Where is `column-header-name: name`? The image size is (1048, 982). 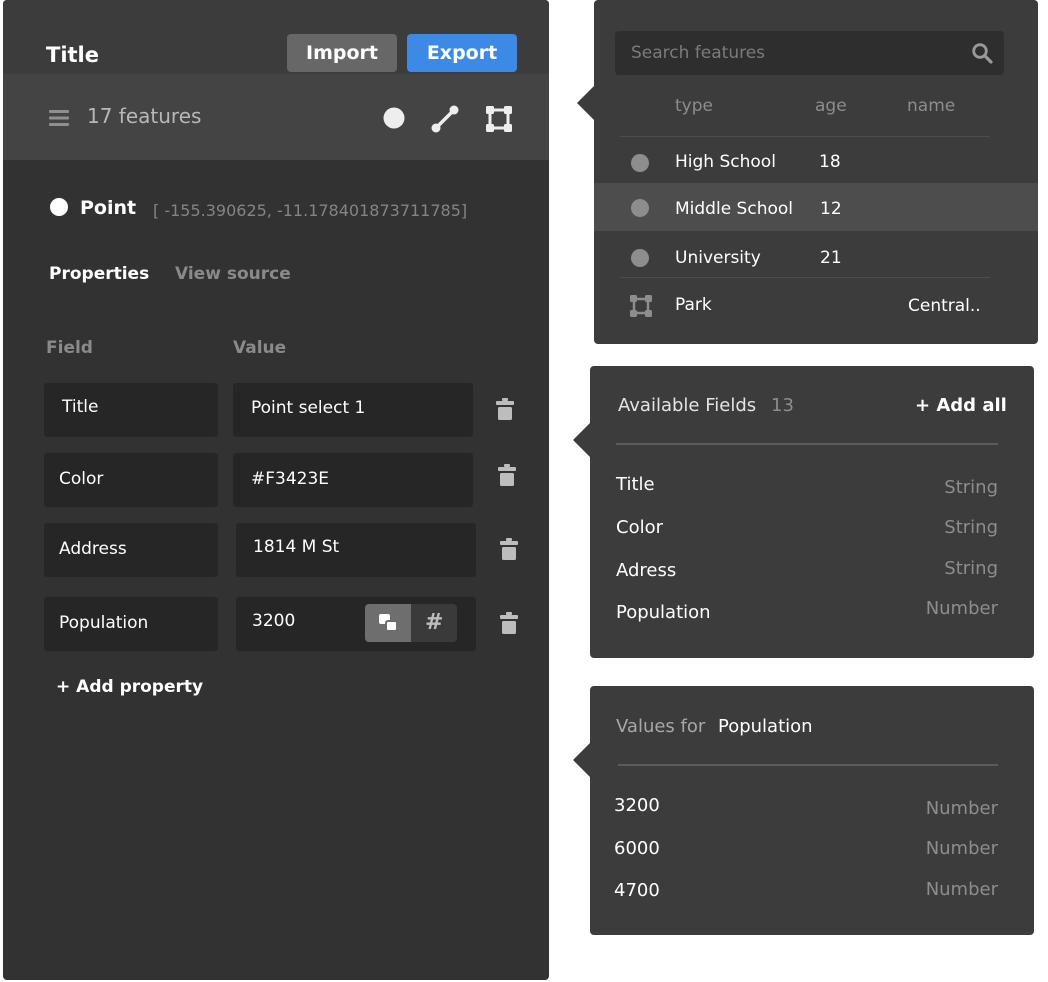 column-header-name: name is located at coordinates (931, 106).